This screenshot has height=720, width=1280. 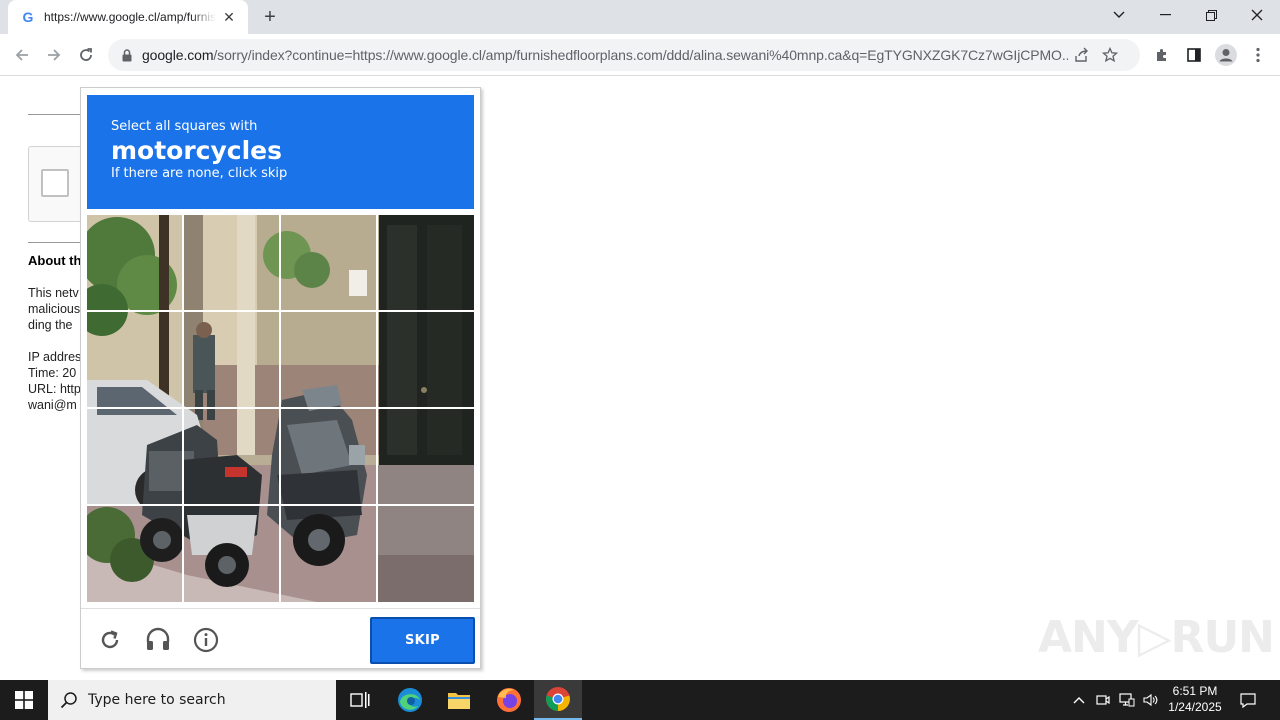 What do you see at coordinates (54, 309) in the screenshot?
I see `page-text-line: malicious` at bounding box center [54, 309].